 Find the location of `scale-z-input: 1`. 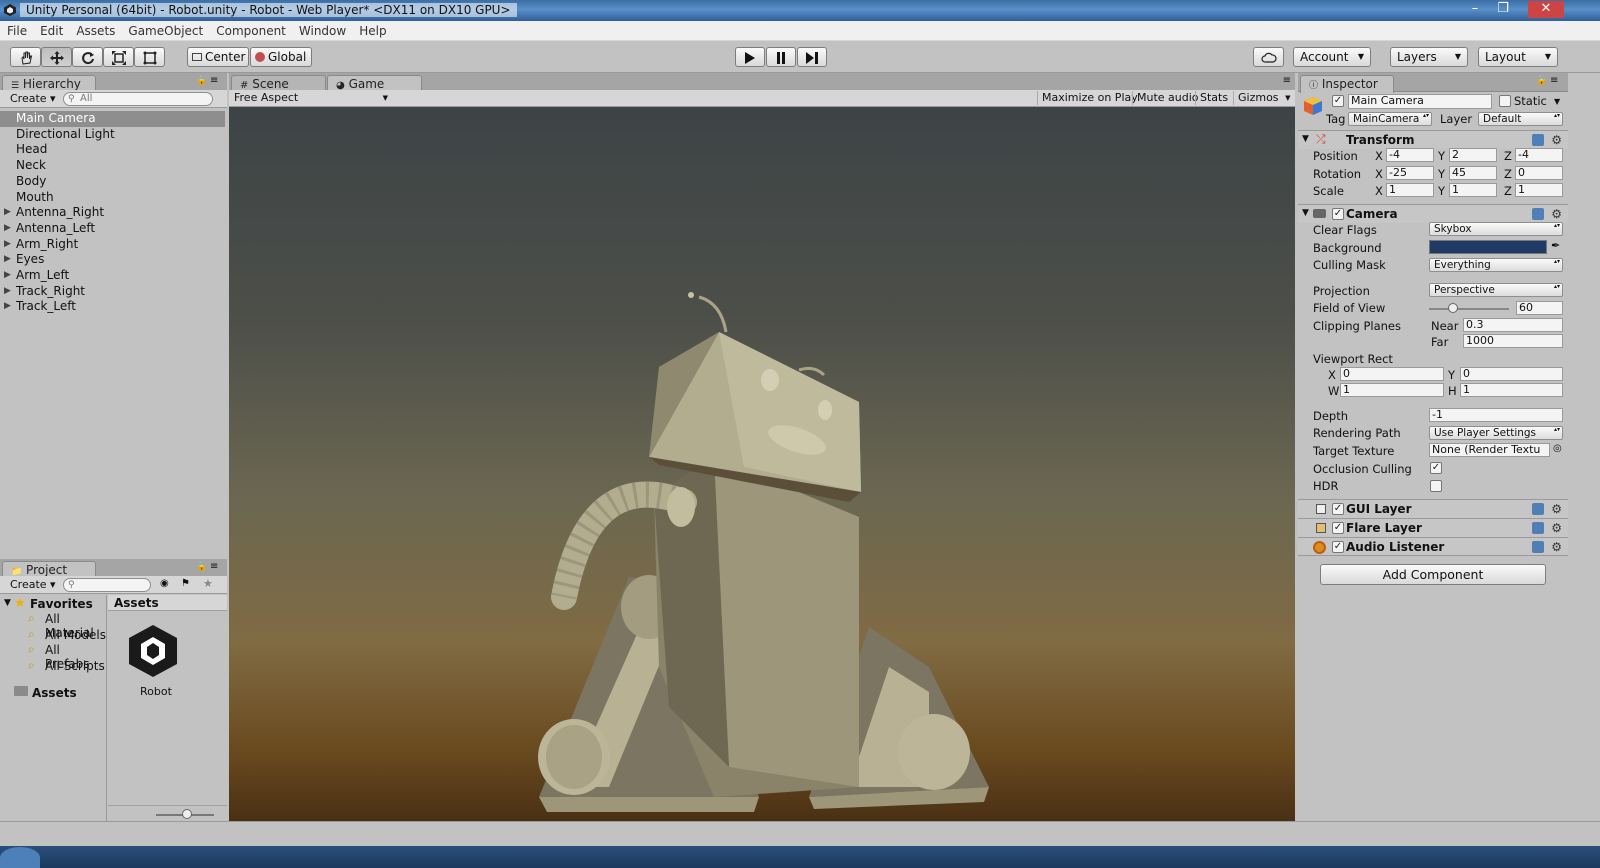

scale-z-input: 1 is located at coordinates (1539, 190).